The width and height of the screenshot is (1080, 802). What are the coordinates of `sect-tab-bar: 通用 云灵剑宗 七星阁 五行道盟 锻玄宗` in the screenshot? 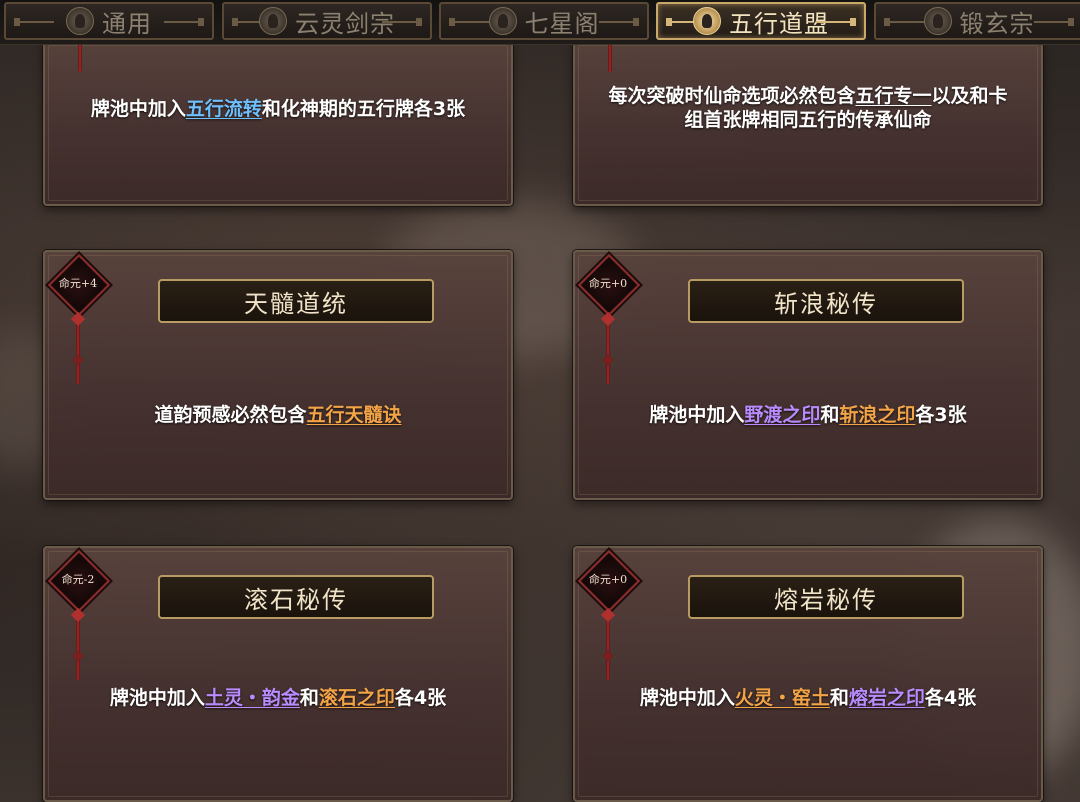 It's located at (540, 22).